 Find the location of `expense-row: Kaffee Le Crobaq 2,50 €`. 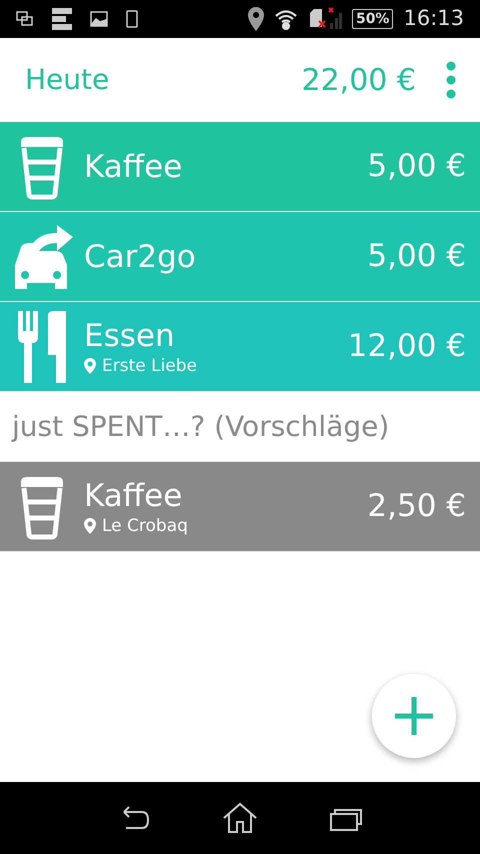

expense-row: Kaffee Le Crobaq 2,50 € is located at coordinates (240, 507).